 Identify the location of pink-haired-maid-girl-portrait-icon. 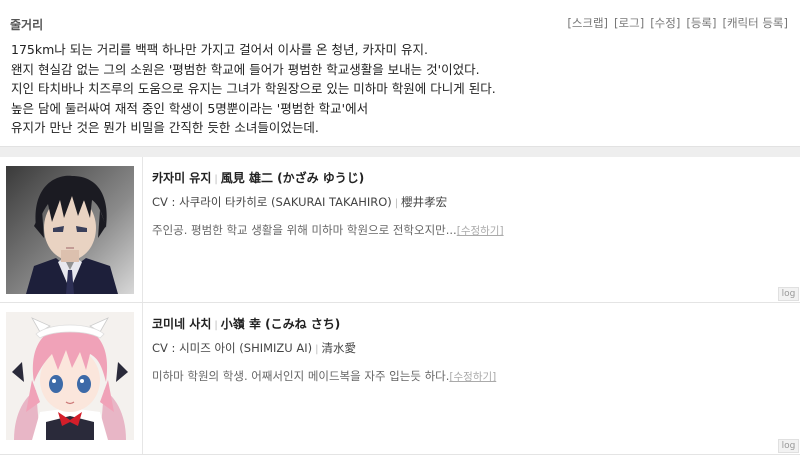
(70, 376).